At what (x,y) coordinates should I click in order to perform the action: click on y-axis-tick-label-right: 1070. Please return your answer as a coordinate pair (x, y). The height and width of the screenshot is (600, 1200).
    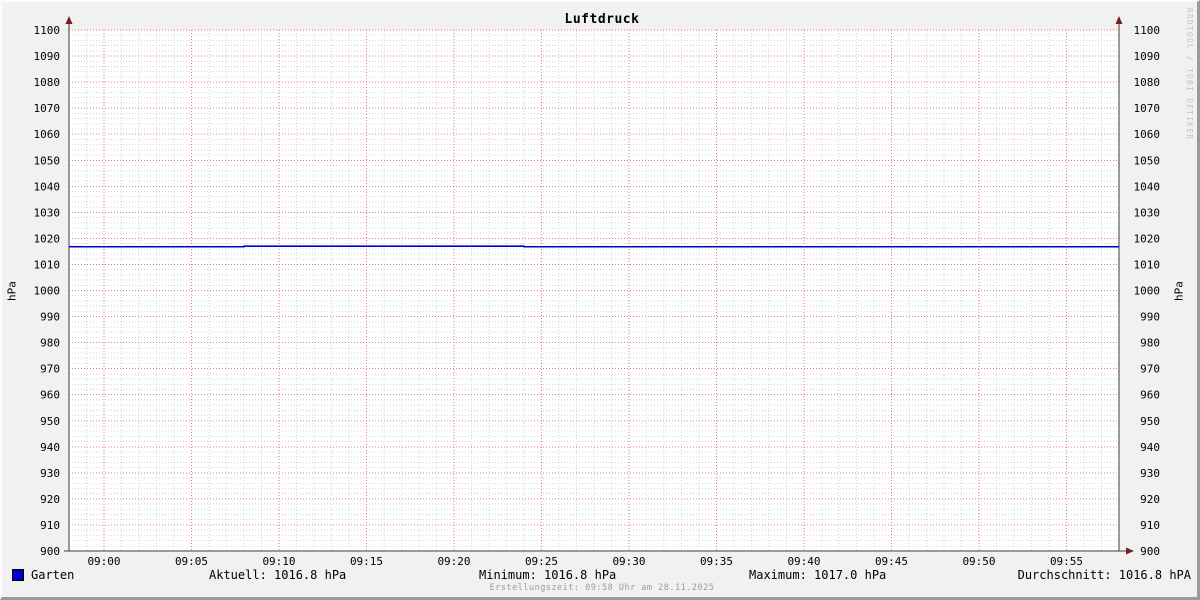
    Looking at the image, I should click on (1147, 108).